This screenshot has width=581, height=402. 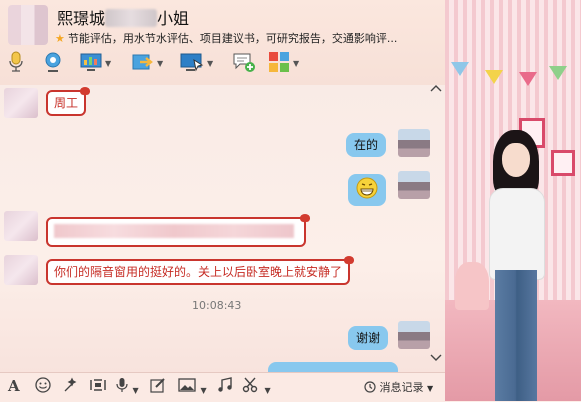 I want to click on character-face, so click(x=516, y=160).